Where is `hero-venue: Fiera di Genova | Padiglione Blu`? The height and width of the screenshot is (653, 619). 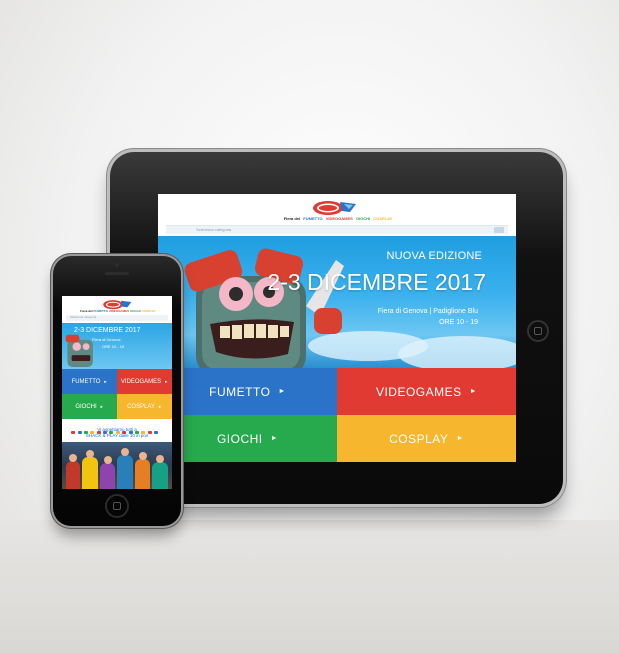
hero-venue: Fiera di Genova | Padiglione Blu is located at coordinates (427, 311).